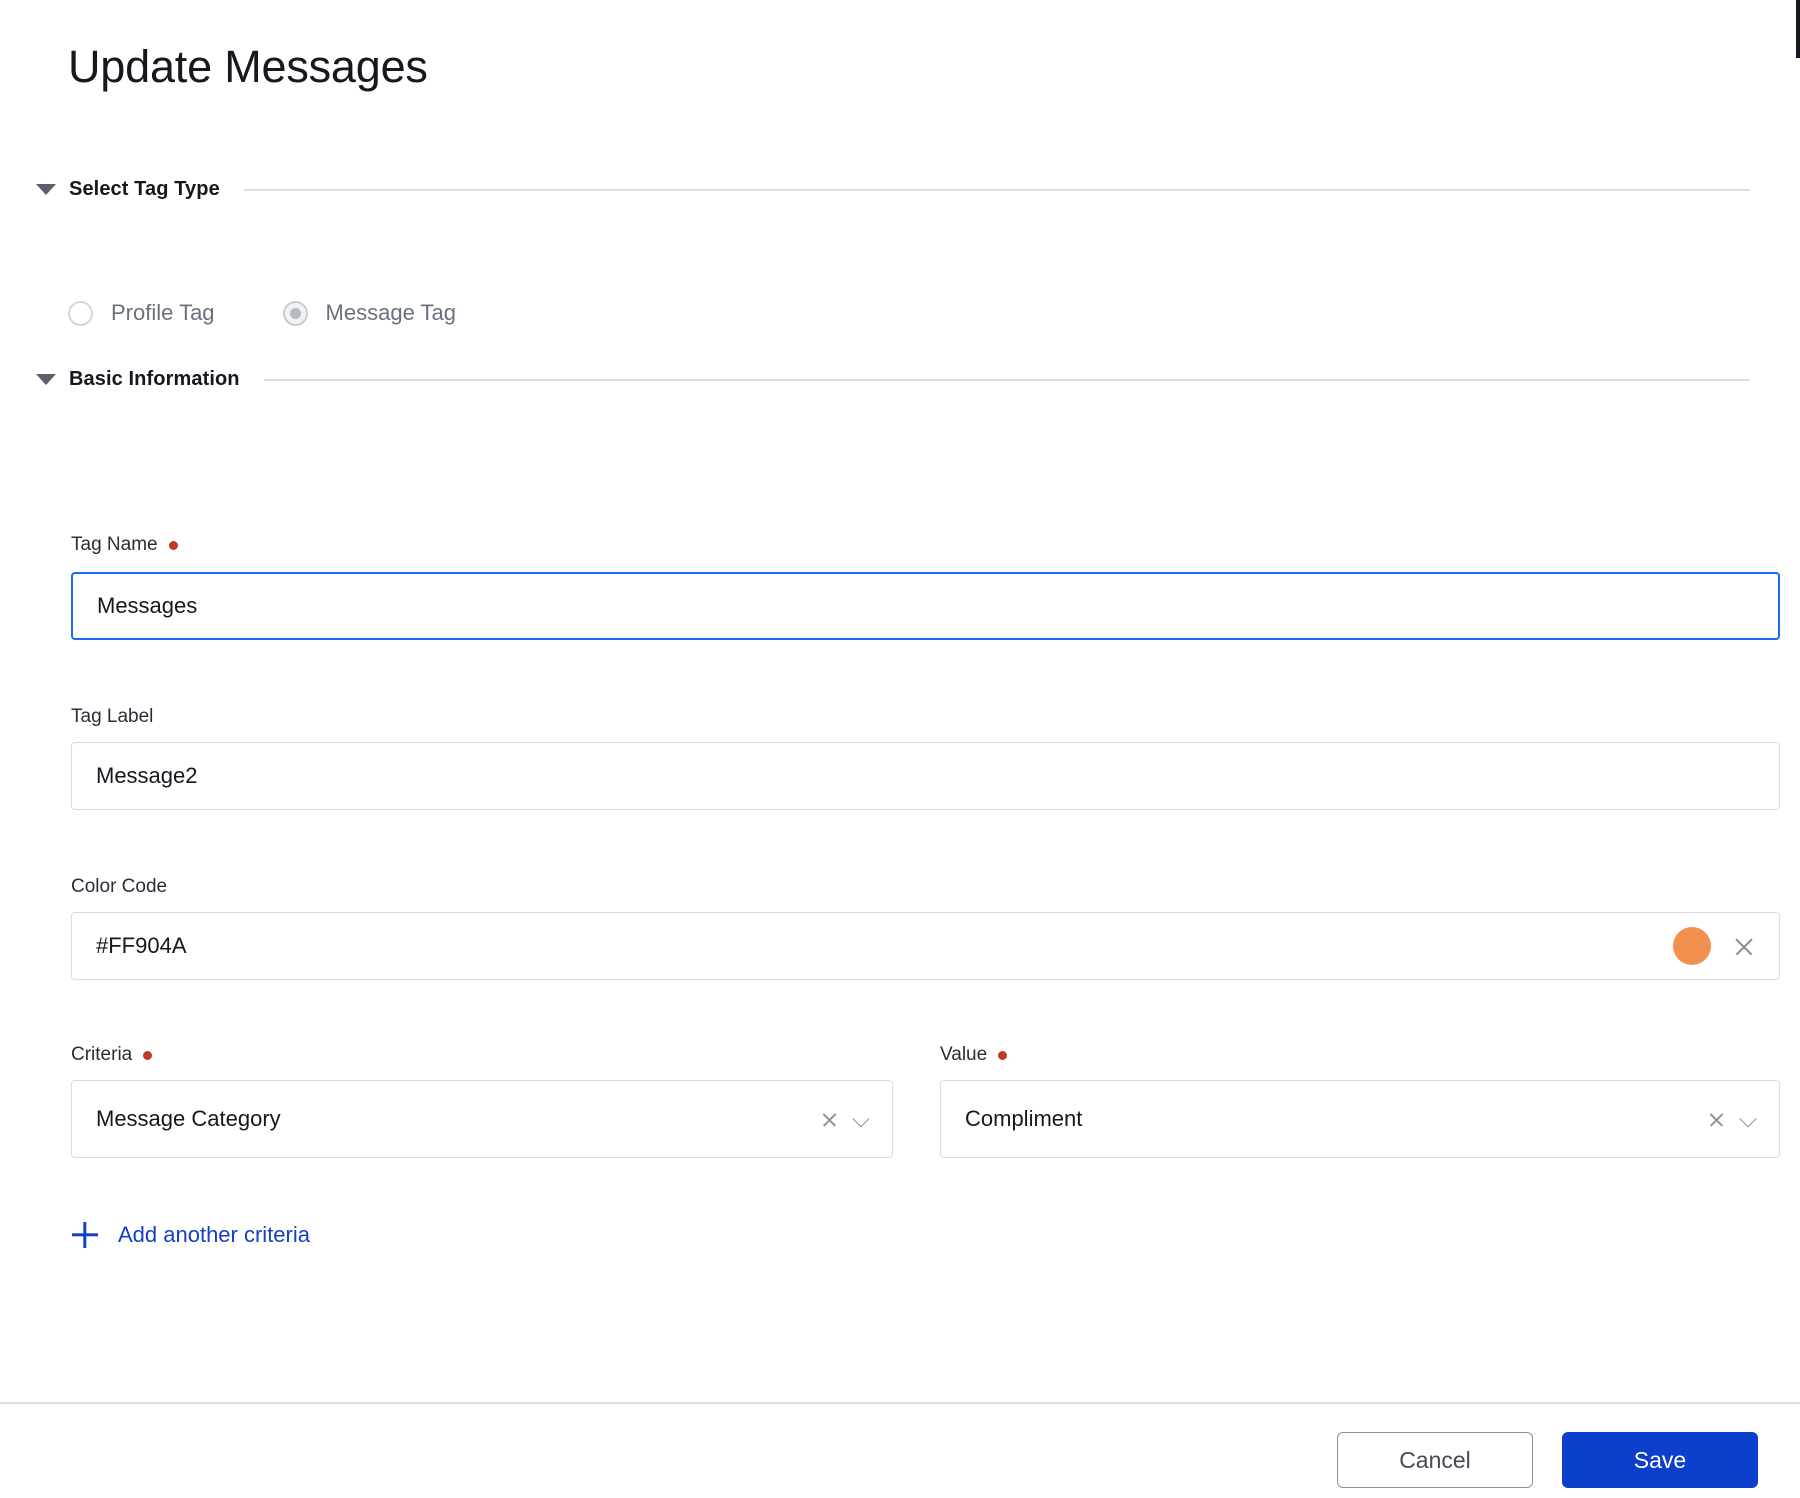  What do you see at coordinates (102, 1054) in the screenshot?
I see `label-criteria-text: Criteria` at bounding box center [102, 1054].